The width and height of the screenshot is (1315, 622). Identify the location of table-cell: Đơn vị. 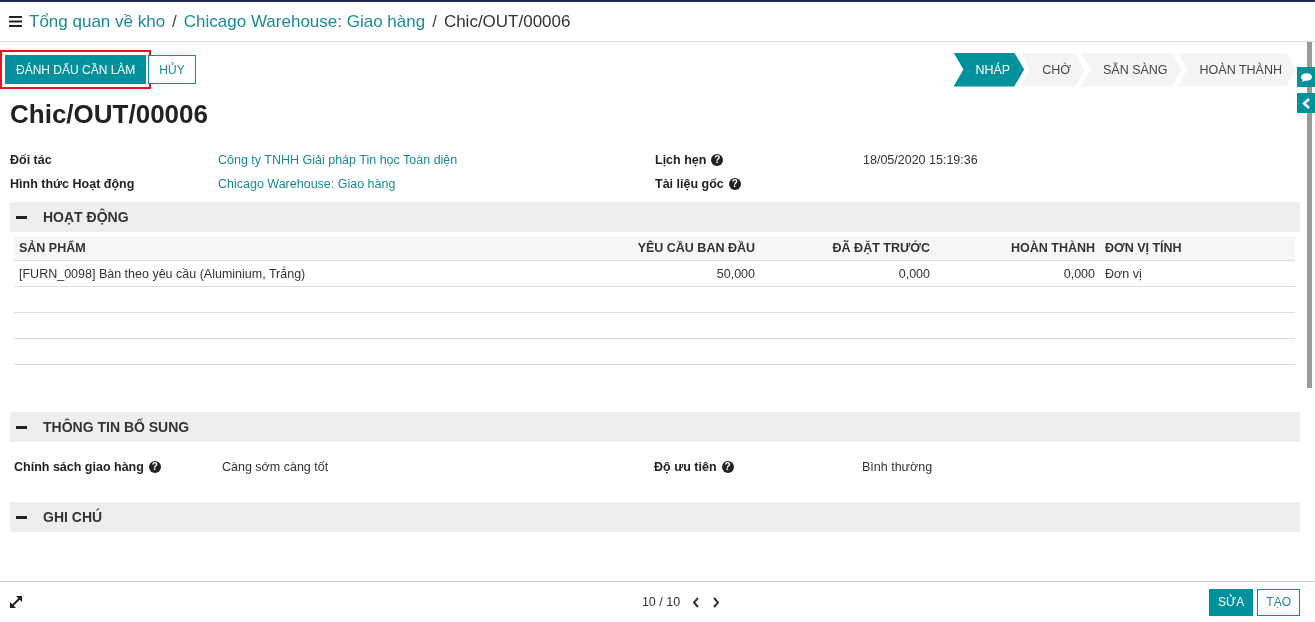
(1197, 273).